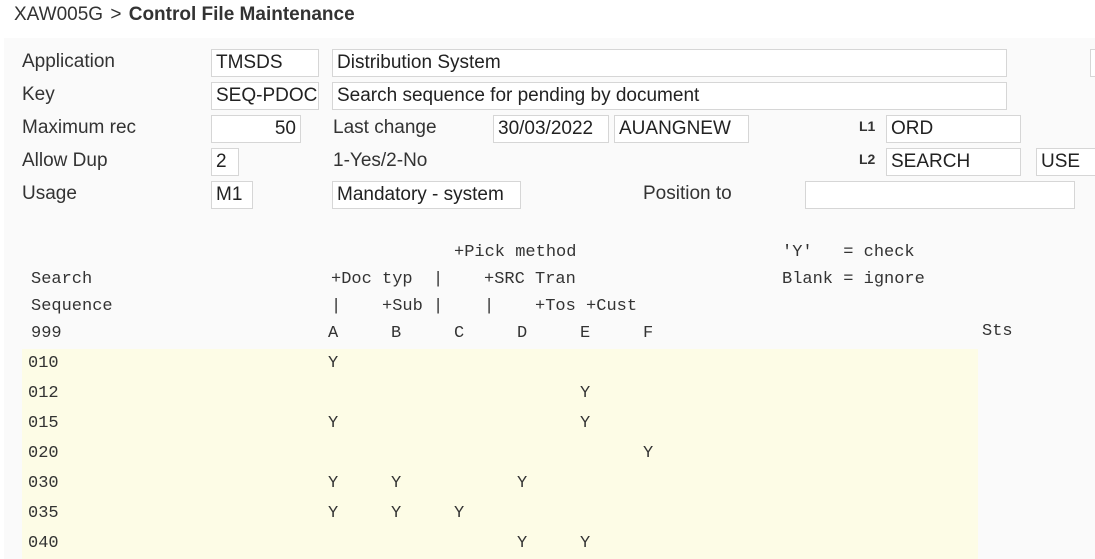  What do you see at coordinates (853, 279) in the screenshot?
I see `legend-ignore: Blank = ignore` at bounding box center [853, 279].